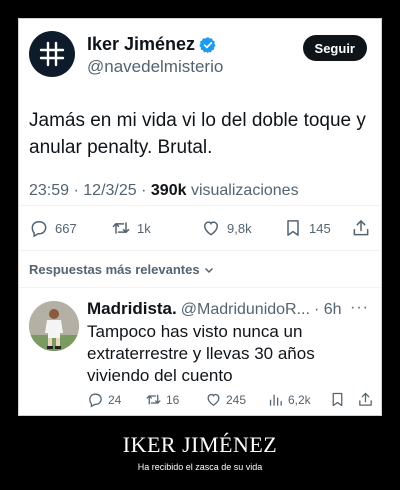 The height and width of the screenshot is (490, 400). I want to click on author-avatar, so click(52, 54).